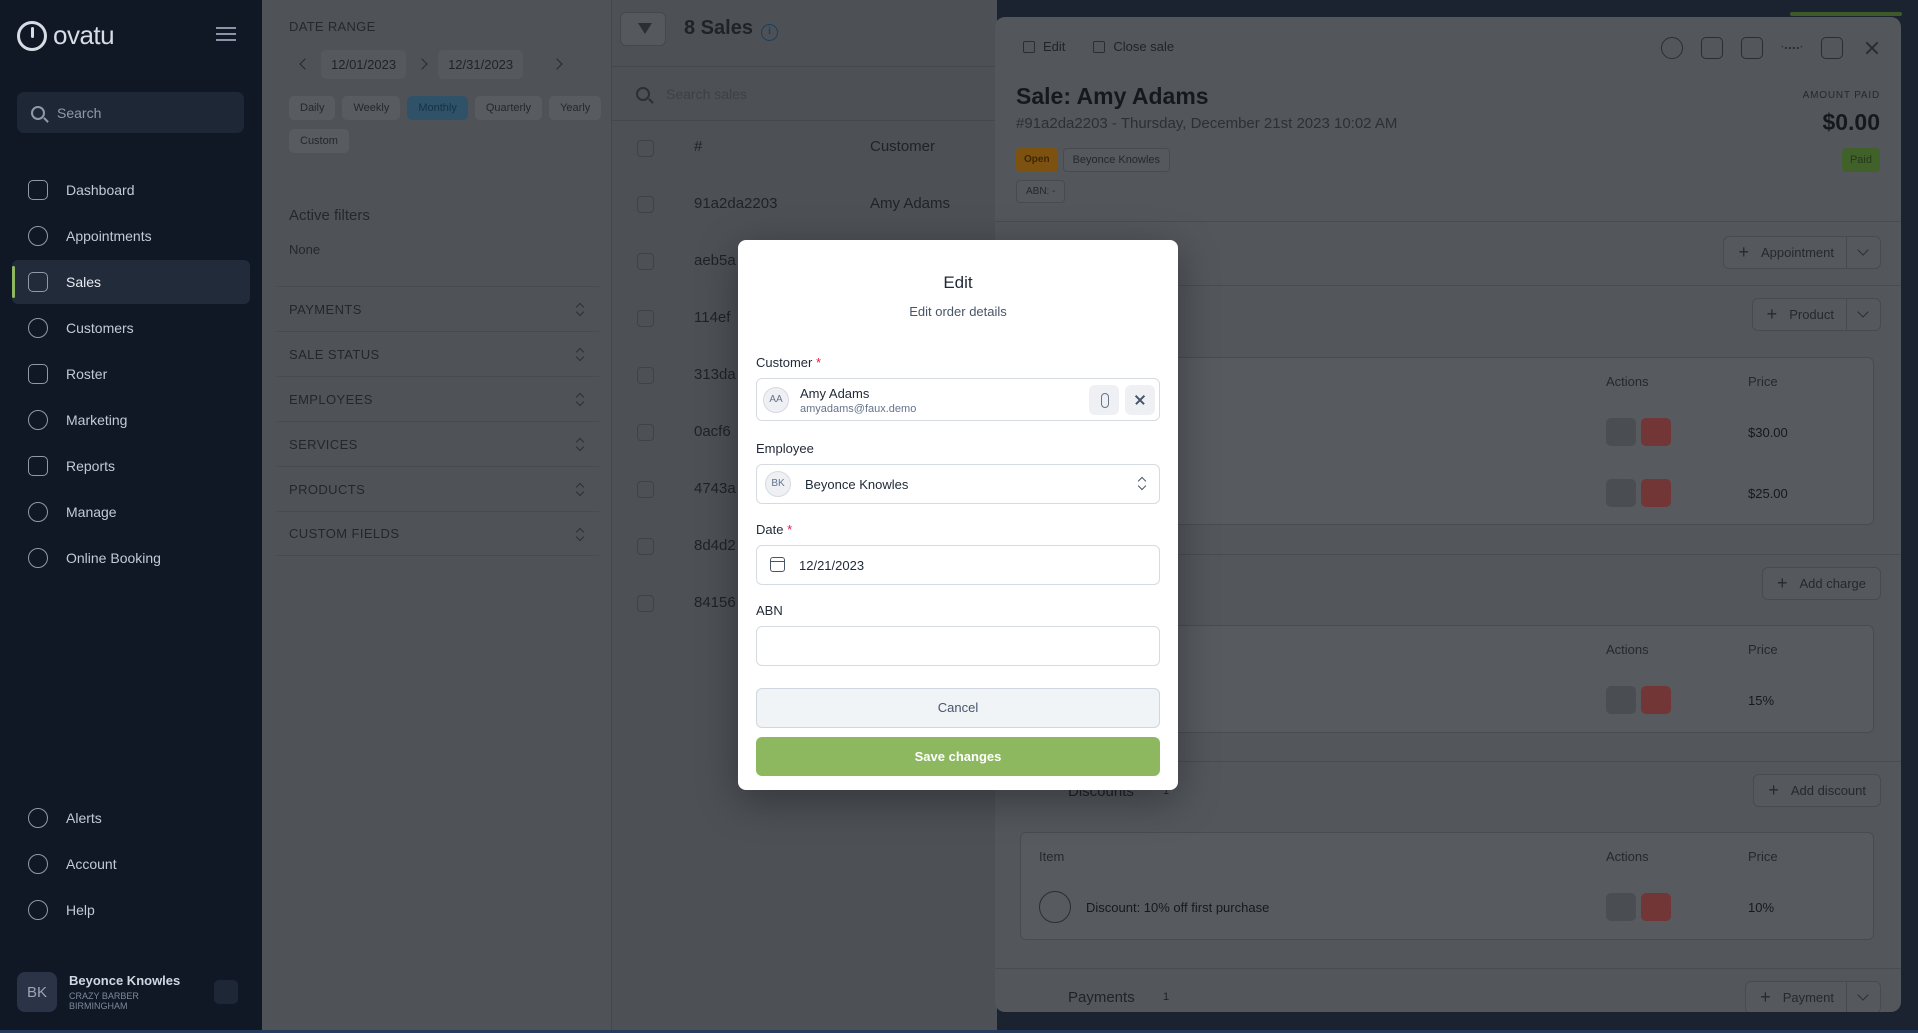  Describe the element at coordinates (38, 374) in the screenshot. I see `calendar-icon` at that location.